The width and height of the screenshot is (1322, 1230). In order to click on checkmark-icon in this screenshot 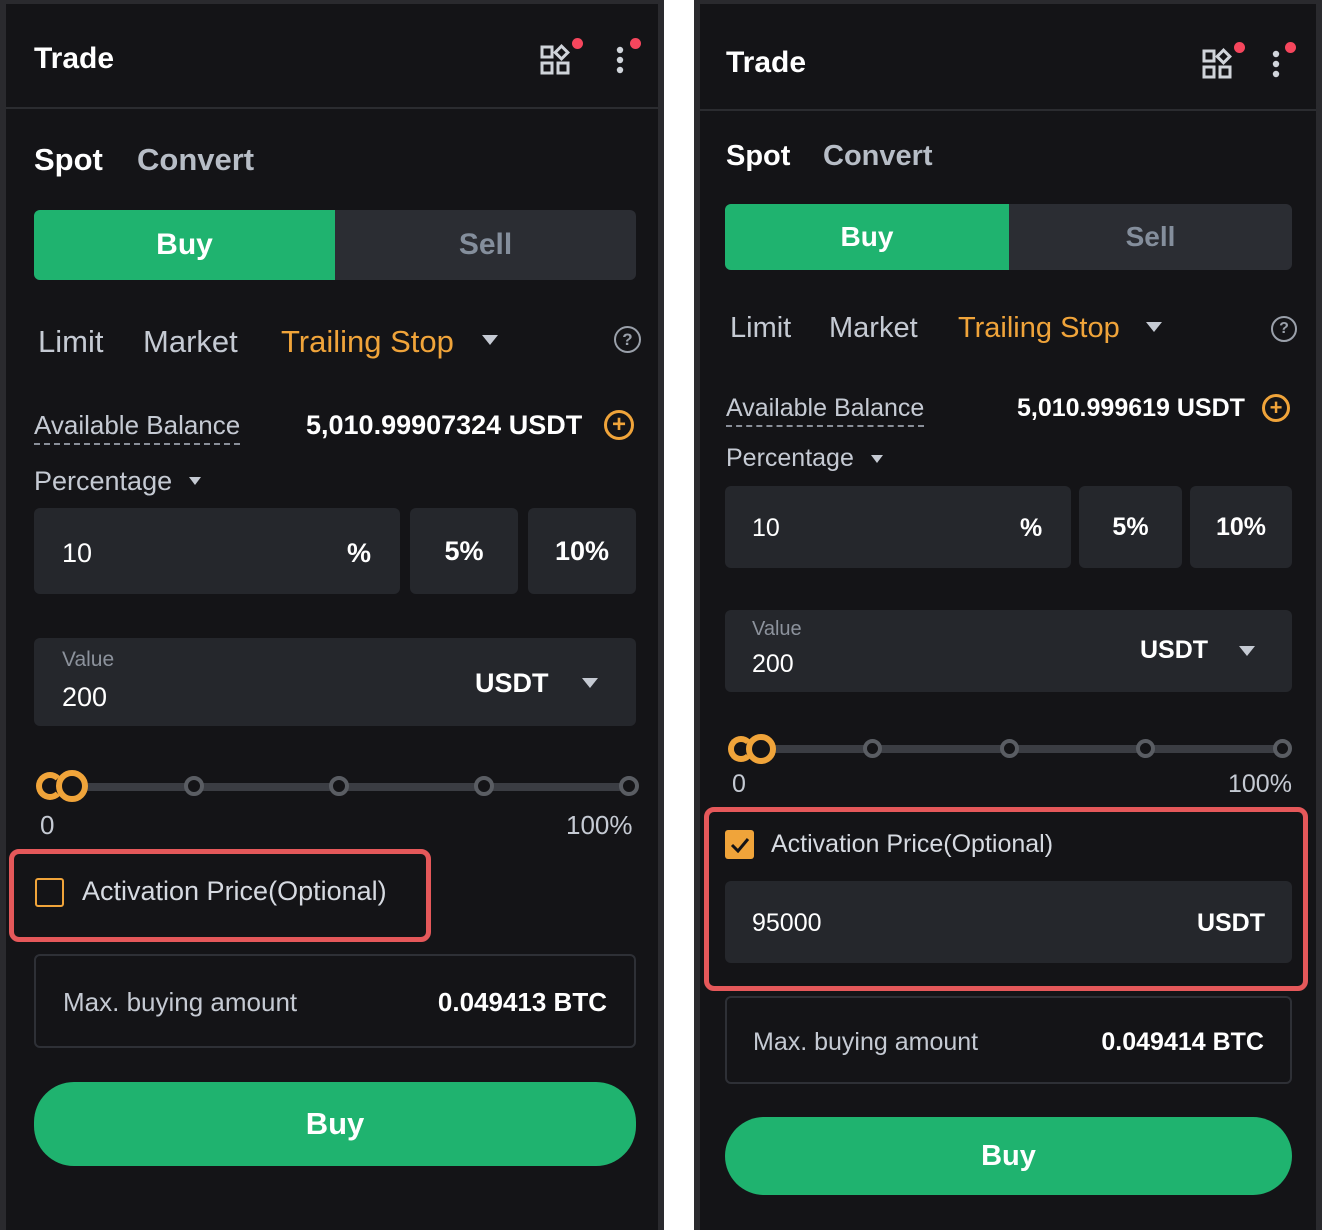, I will do `click(739, 845)`.